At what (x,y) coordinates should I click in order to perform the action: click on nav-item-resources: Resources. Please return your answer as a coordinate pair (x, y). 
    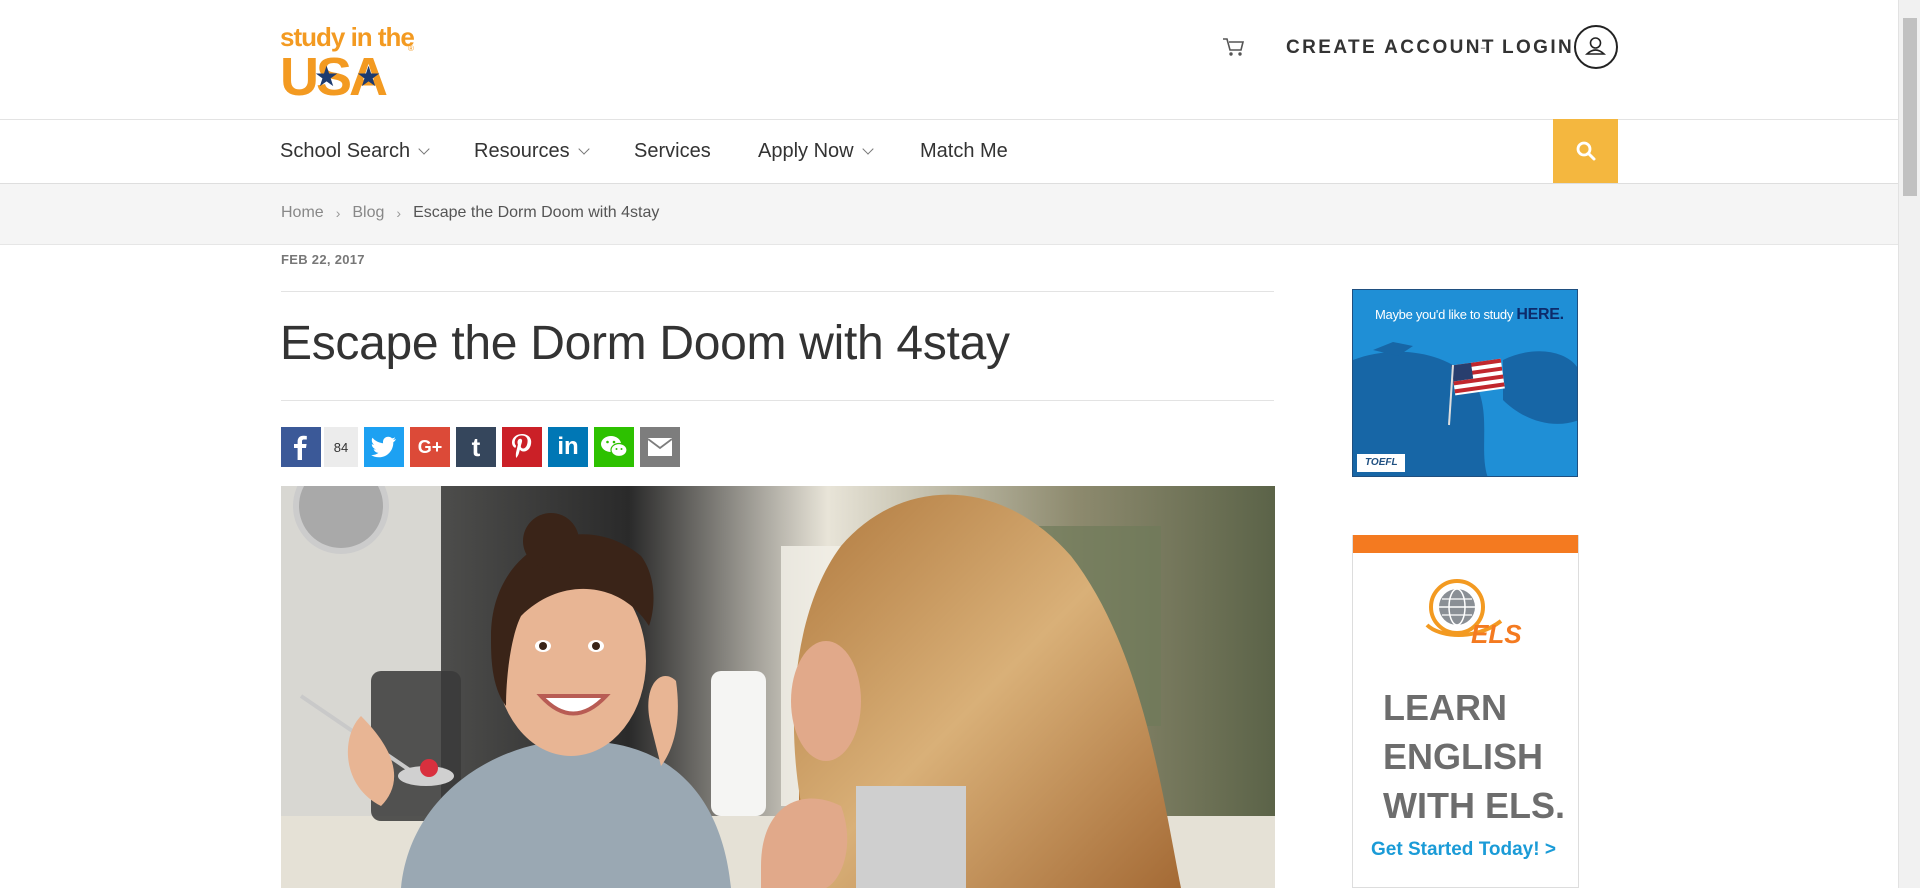
    Looking at the image, I should click on (532, 151).